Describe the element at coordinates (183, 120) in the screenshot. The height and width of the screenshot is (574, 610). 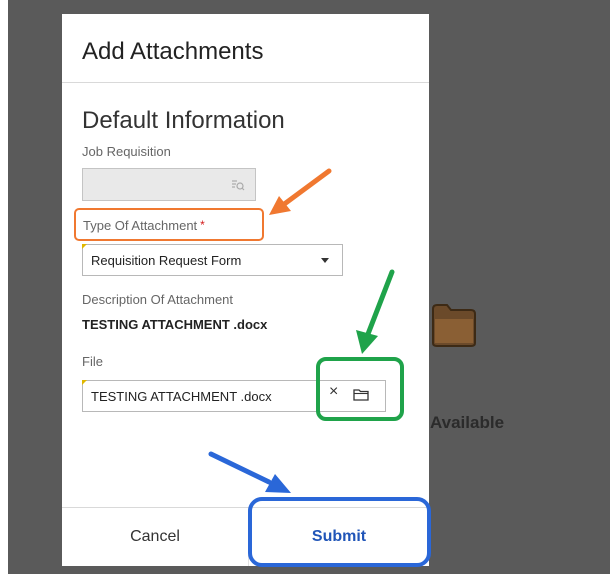
I see `section-title: Default Information` at that location.